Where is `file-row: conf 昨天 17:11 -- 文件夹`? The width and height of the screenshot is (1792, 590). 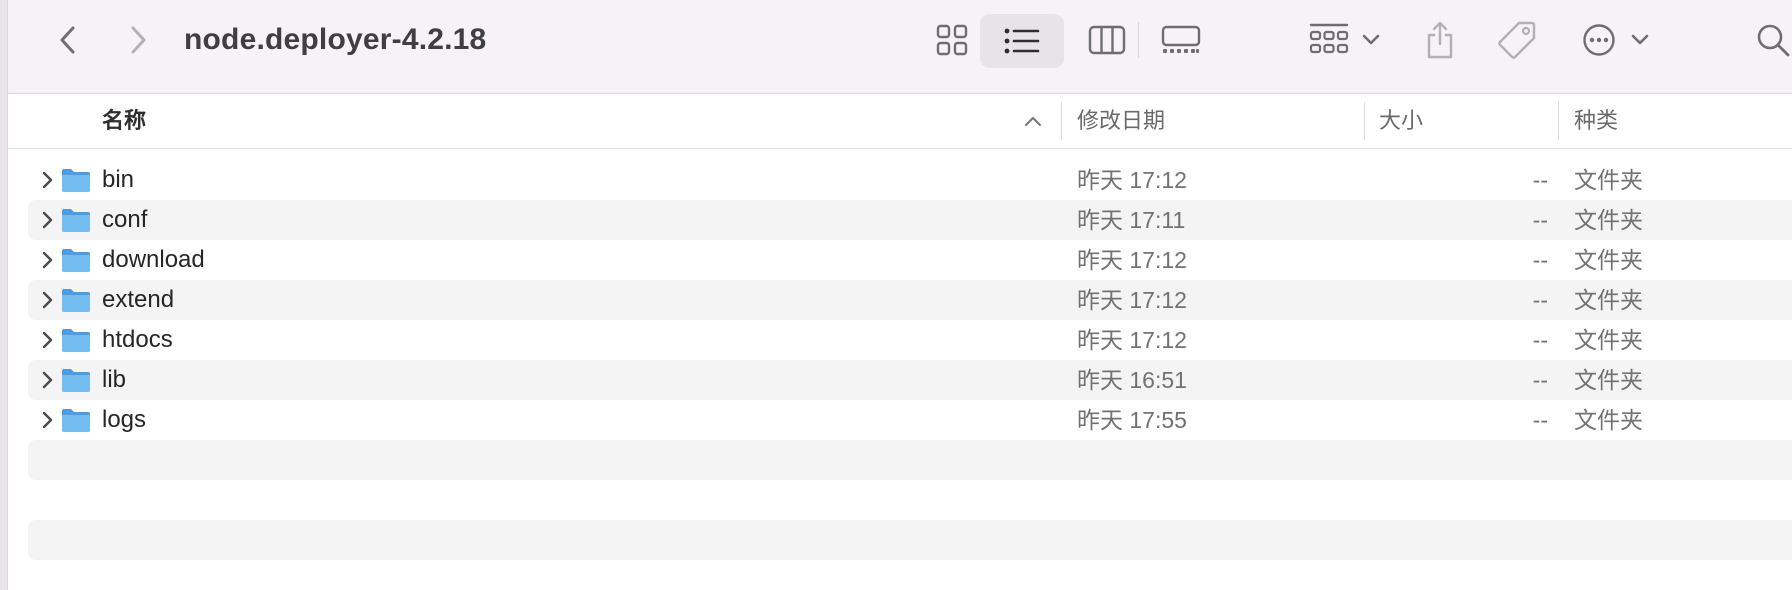 file-row: conf 昨天 17:11 -- 文件夹 is located at coordinates (900, 220).